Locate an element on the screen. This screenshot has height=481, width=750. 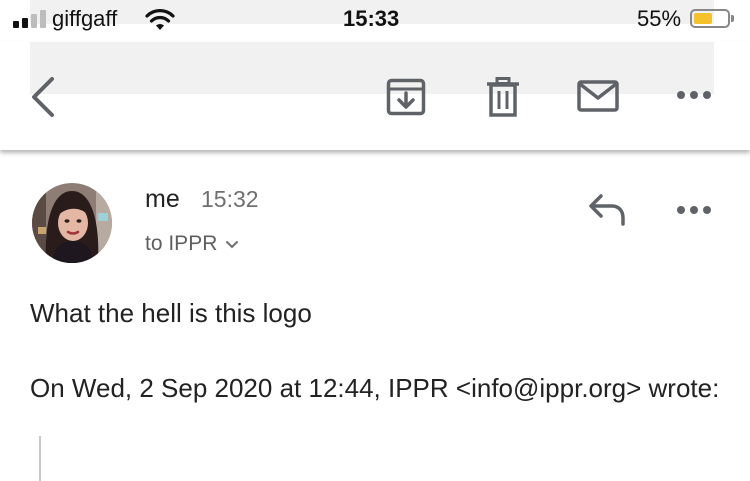
chevron-down-icon is located at coordinates (232, 244).